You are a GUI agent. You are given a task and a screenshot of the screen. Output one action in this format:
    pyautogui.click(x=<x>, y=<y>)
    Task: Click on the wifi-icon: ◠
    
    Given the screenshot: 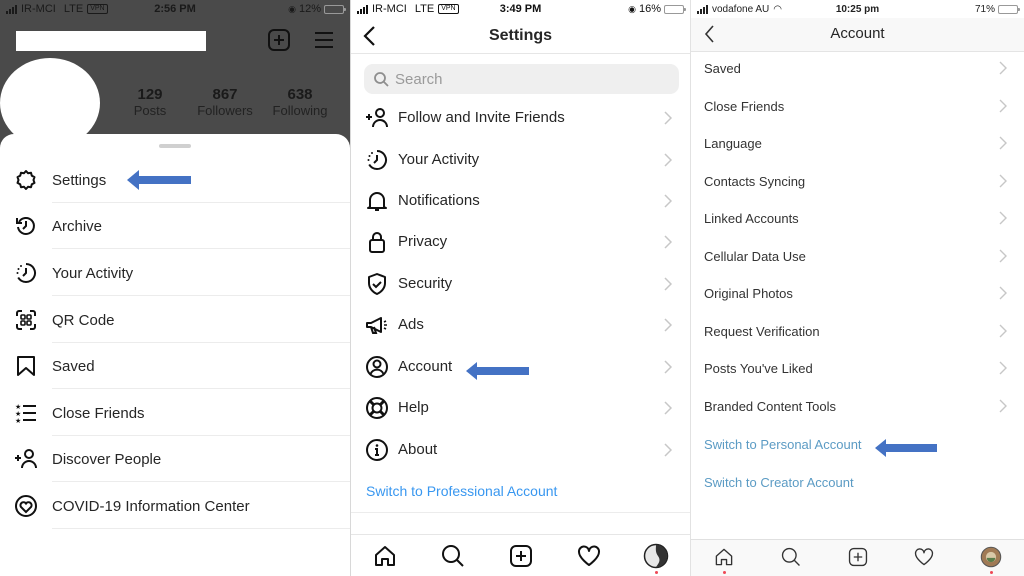 What is the action you would take?
    pyautogui.click(x=777, y=9)
    